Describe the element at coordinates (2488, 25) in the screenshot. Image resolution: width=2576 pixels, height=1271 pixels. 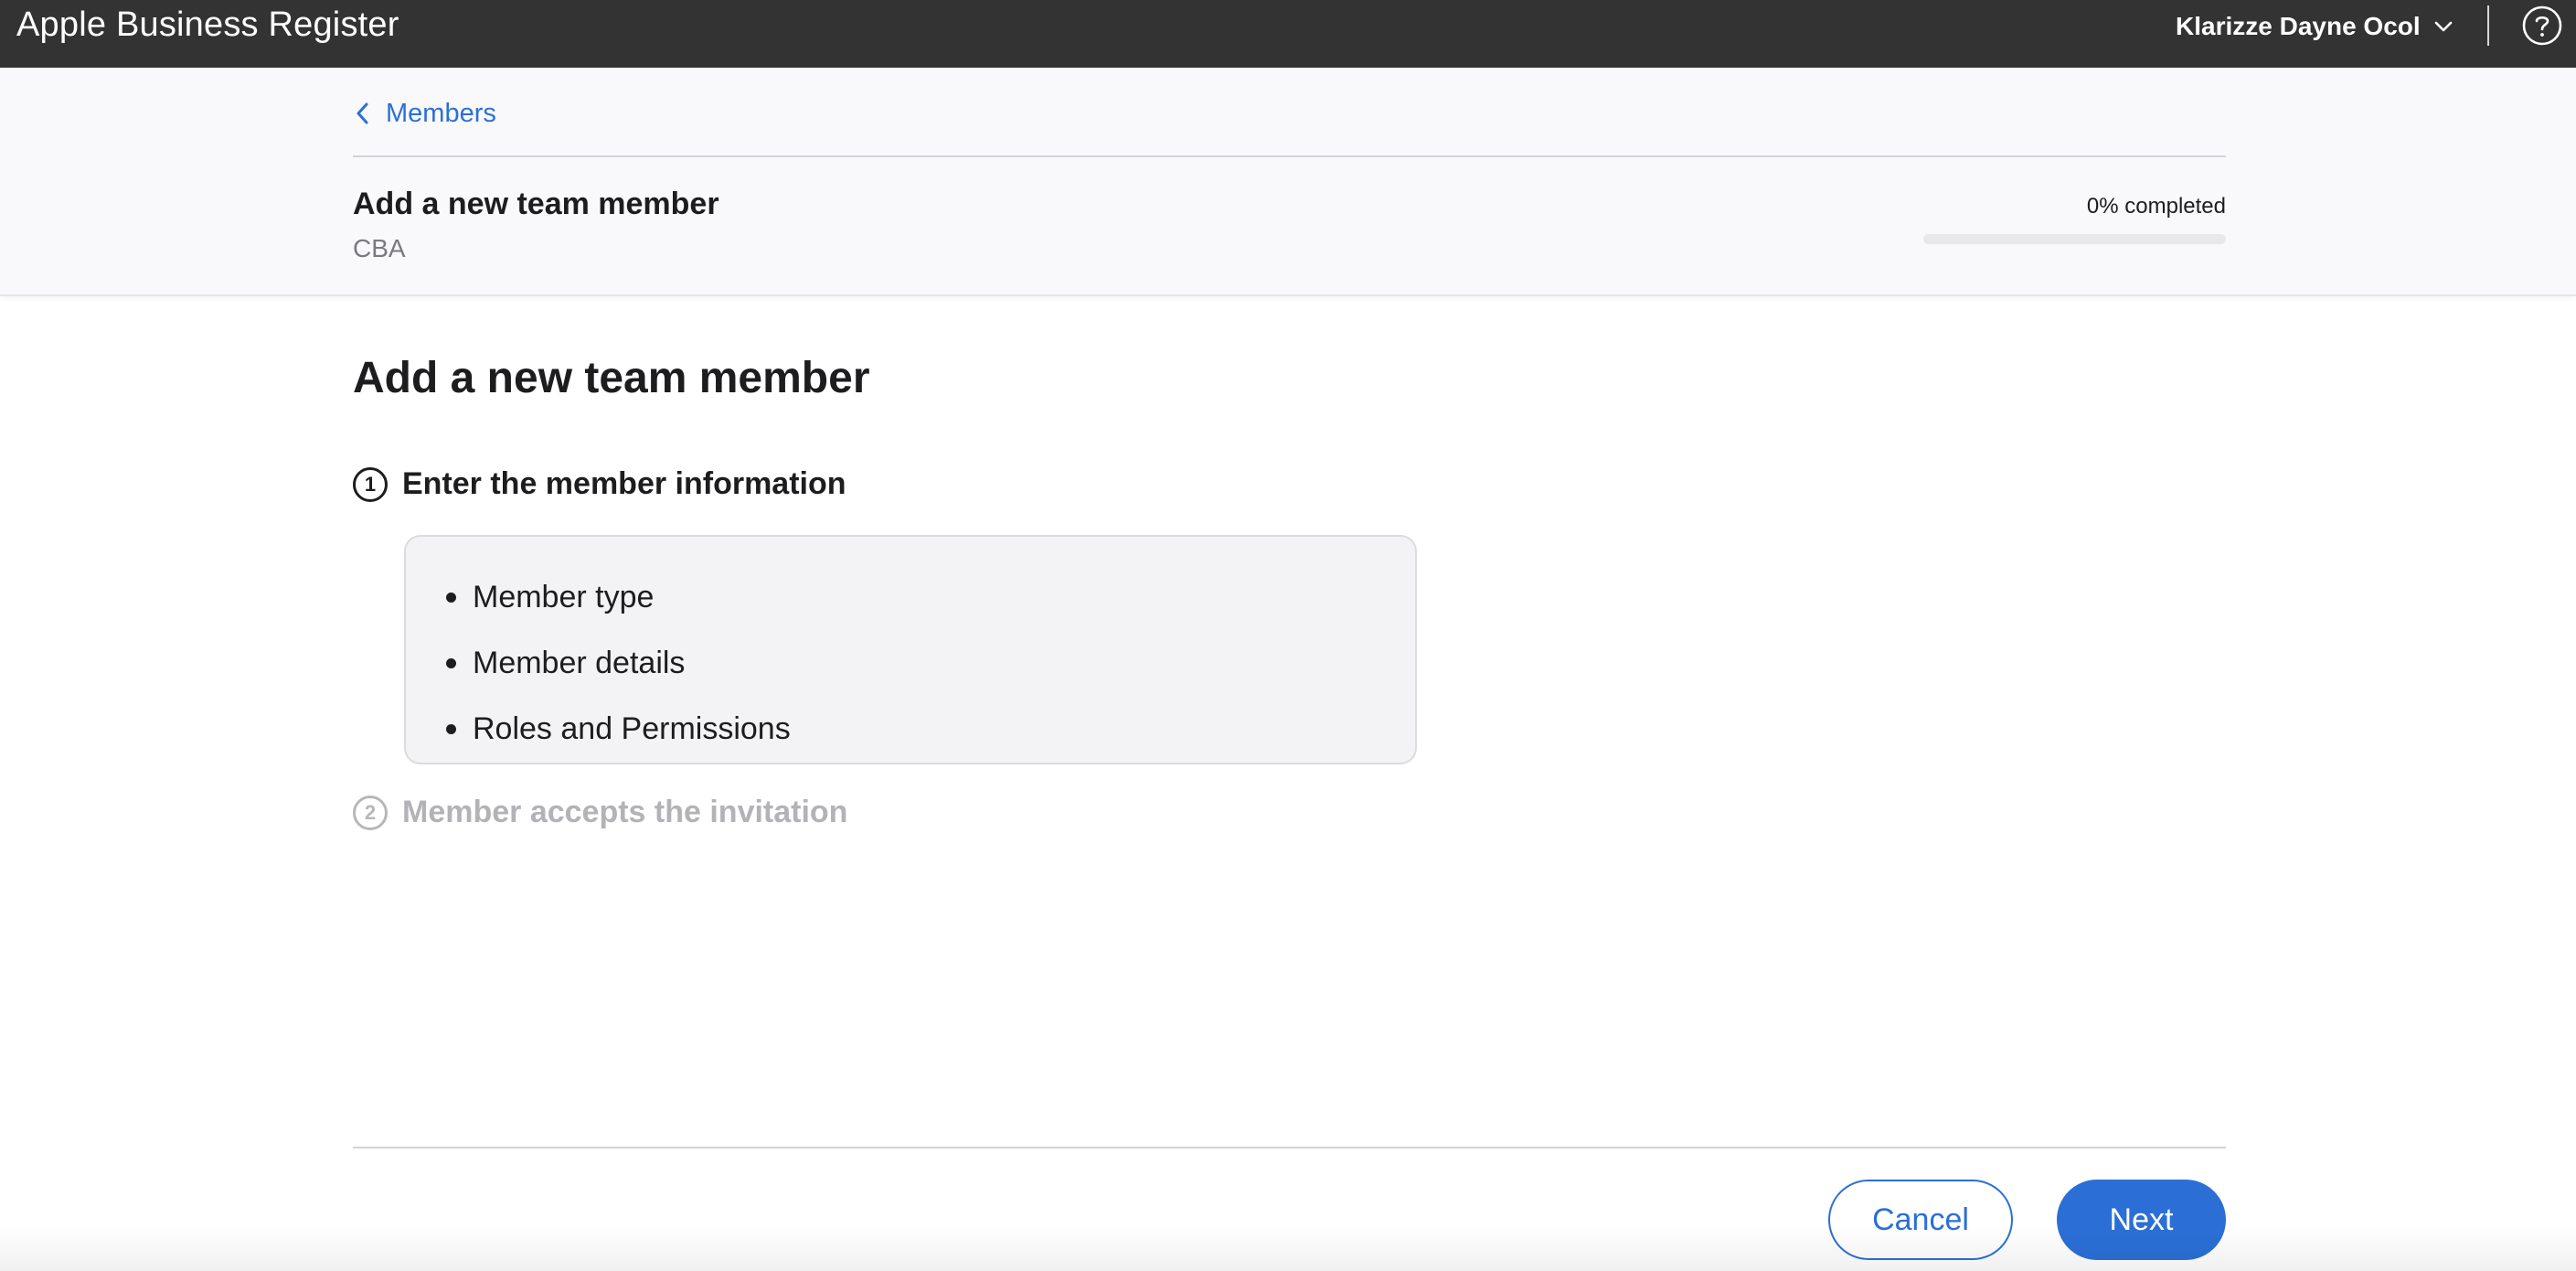
I see `topbar-divider` at that location.